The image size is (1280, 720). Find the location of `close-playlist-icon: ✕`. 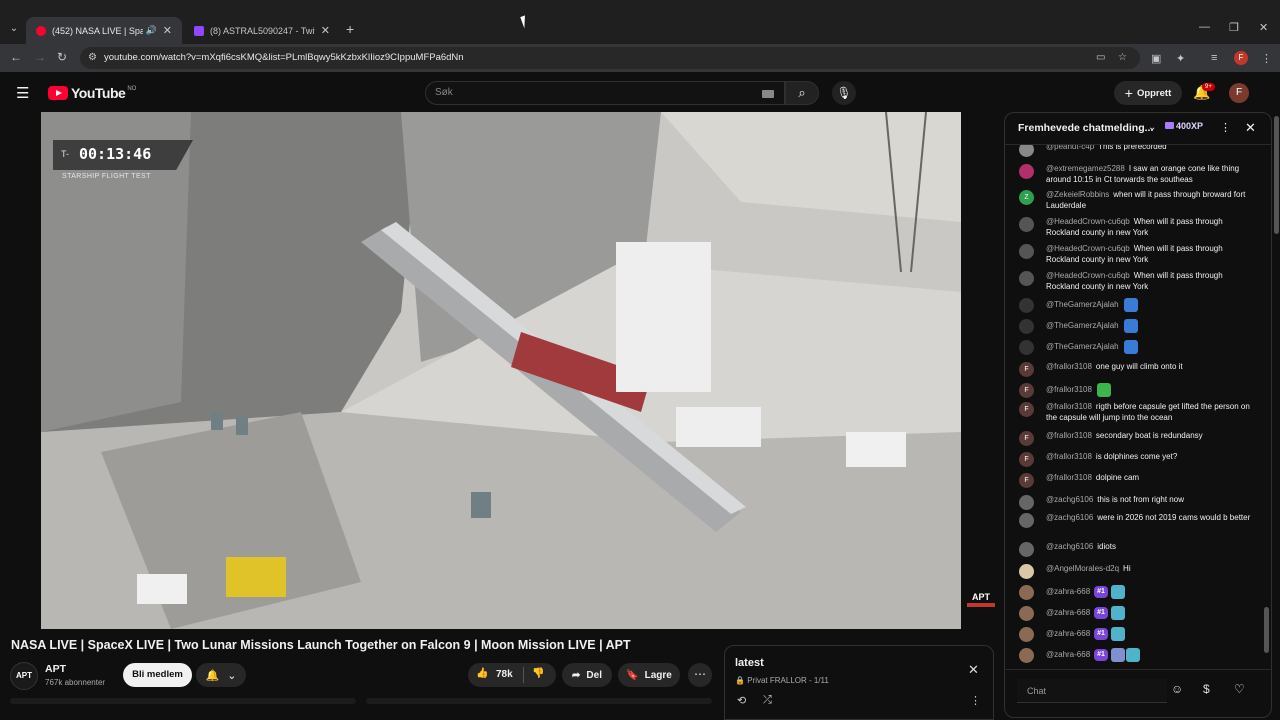

close-playlist-icon: ✕ is located at coordinates (973, 670).